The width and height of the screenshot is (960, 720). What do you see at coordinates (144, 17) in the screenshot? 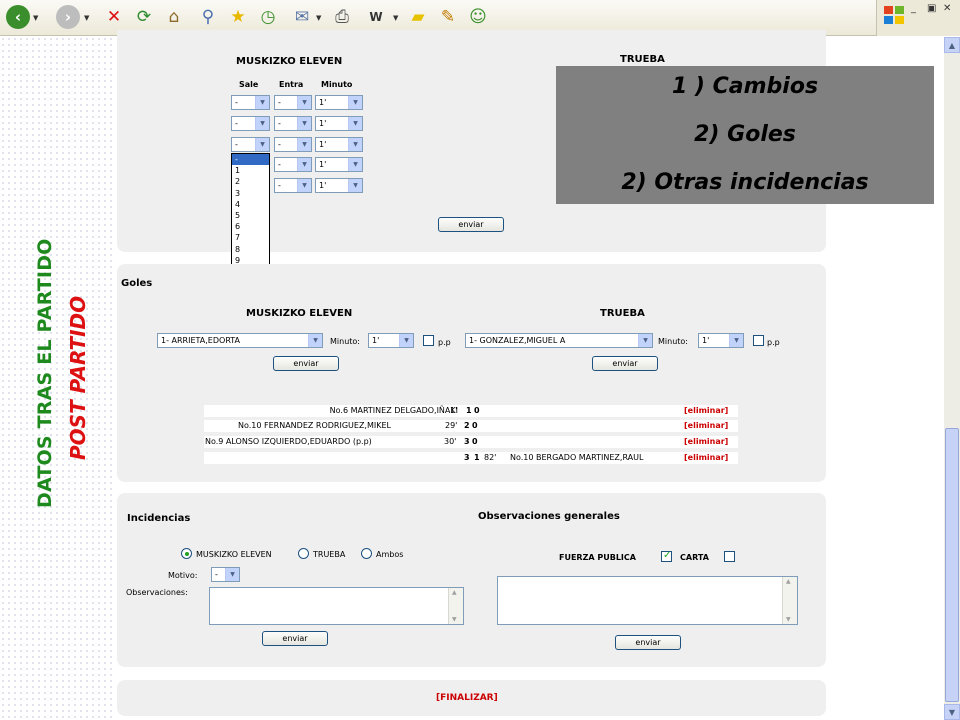
I see `refresh-icon: ⟳` at bounding box center [144, 17].